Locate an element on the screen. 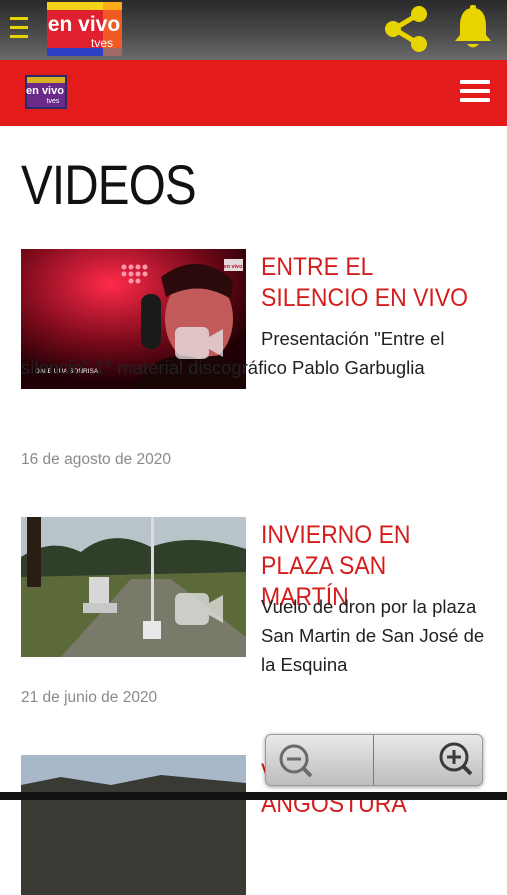 This screenshot has width=507, height=895. app-logo-text: en vivo is located at coordinates (84, 24).